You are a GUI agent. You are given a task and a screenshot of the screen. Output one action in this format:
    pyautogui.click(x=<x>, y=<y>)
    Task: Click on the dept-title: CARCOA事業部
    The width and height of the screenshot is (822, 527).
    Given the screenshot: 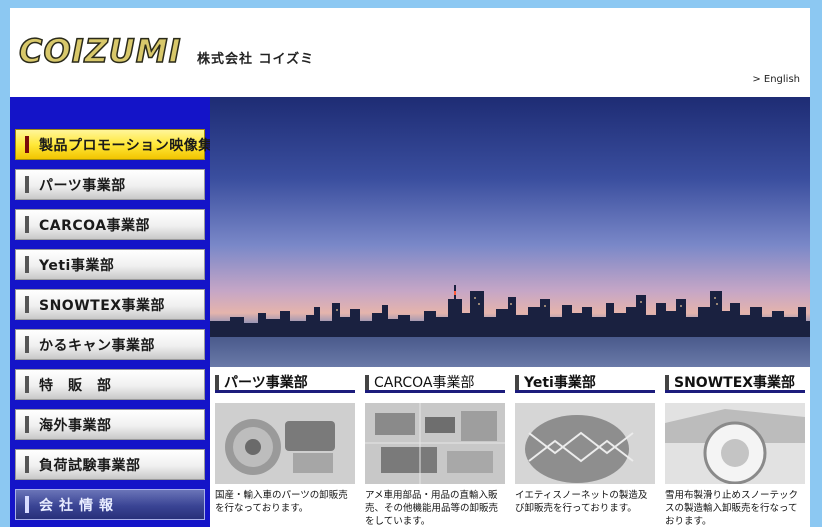 What is the action you would take?
    pyautogui.click(x=424, y=383)
    